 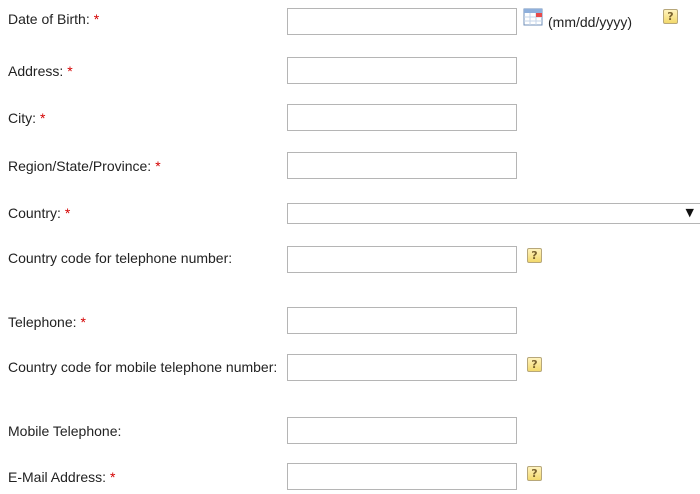 What do you see at coordinates (36, 71) in the screenshot?
I see `address-label-text: Address:` at bounding box center [36, 71].